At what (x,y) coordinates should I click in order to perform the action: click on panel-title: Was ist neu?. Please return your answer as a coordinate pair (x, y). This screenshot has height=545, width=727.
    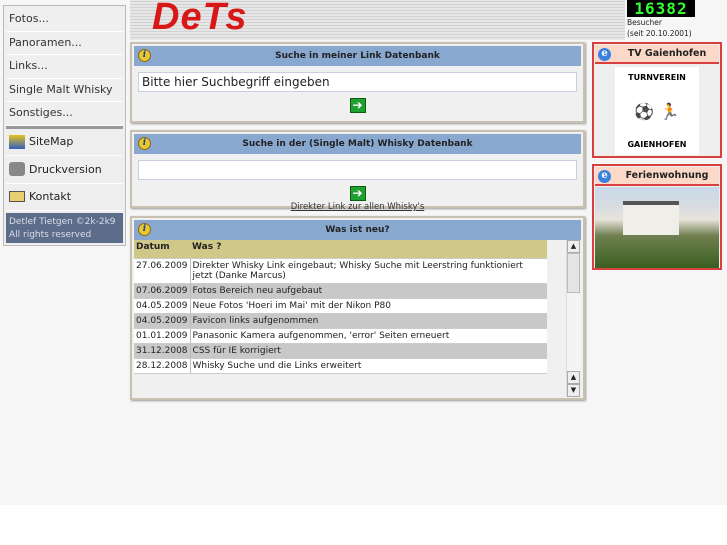
    Looking at the image, I should click on (357, 230).